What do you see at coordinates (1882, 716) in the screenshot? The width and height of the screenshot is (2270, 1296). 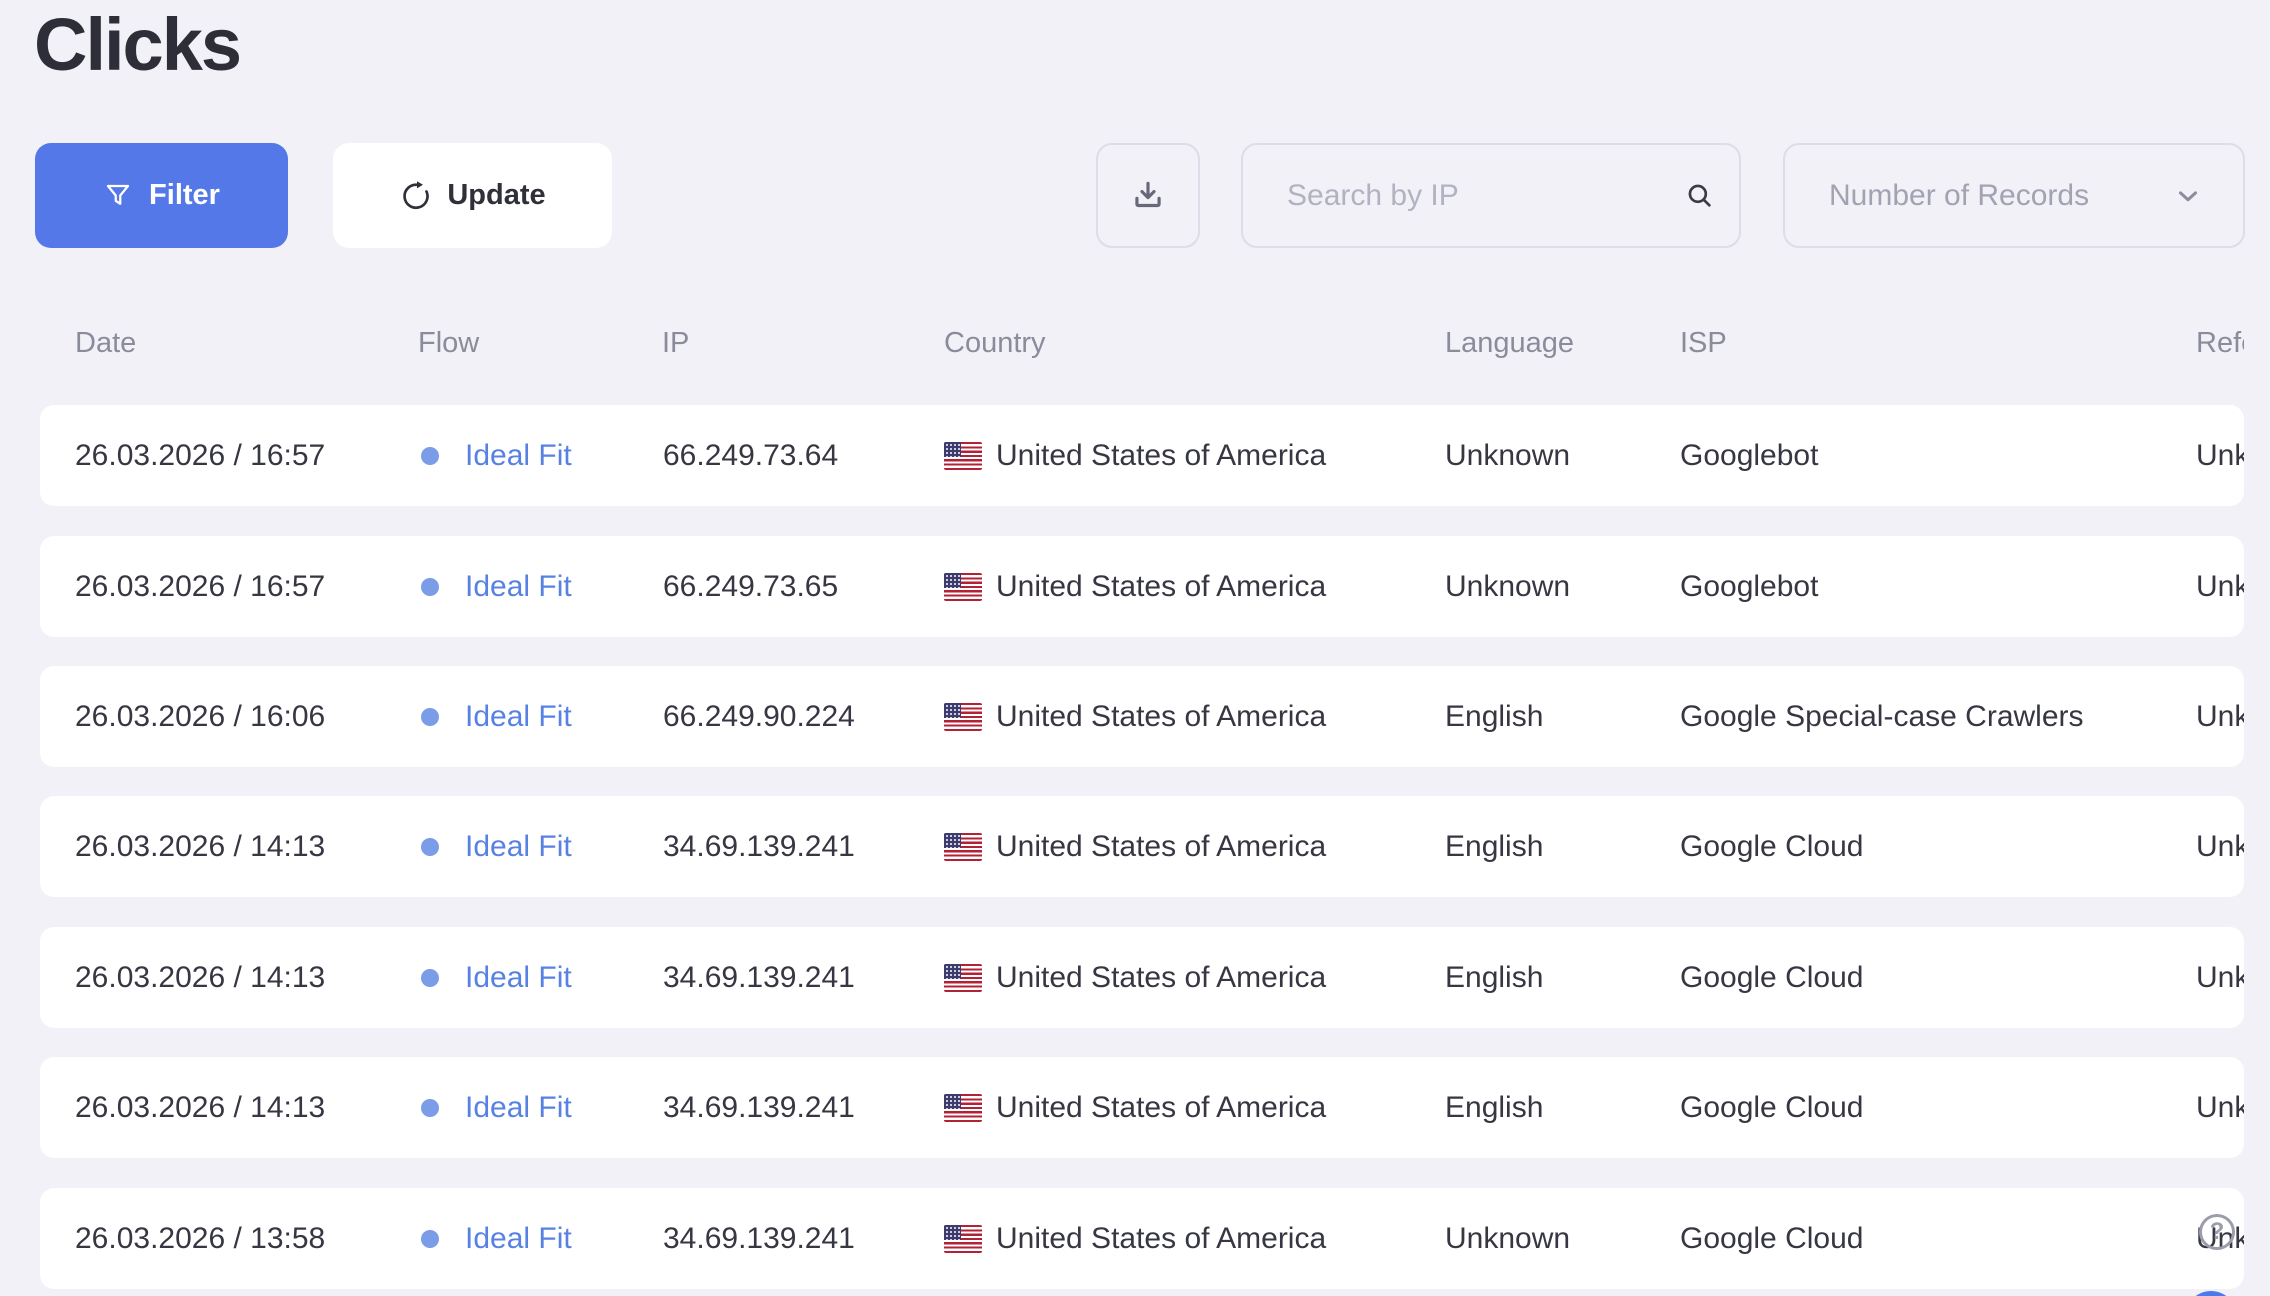 I see `cell-isp: Google Special-case Crawlers` at bounding box center [1882, 716].